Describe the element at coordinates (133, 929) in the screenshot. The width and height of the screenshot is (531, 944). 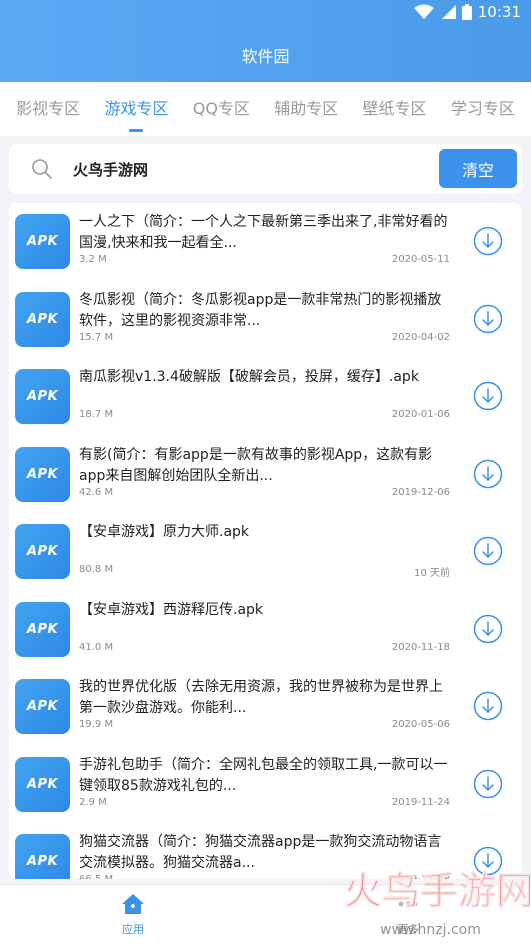
I see `nav-apps-label: 应用` at that location.